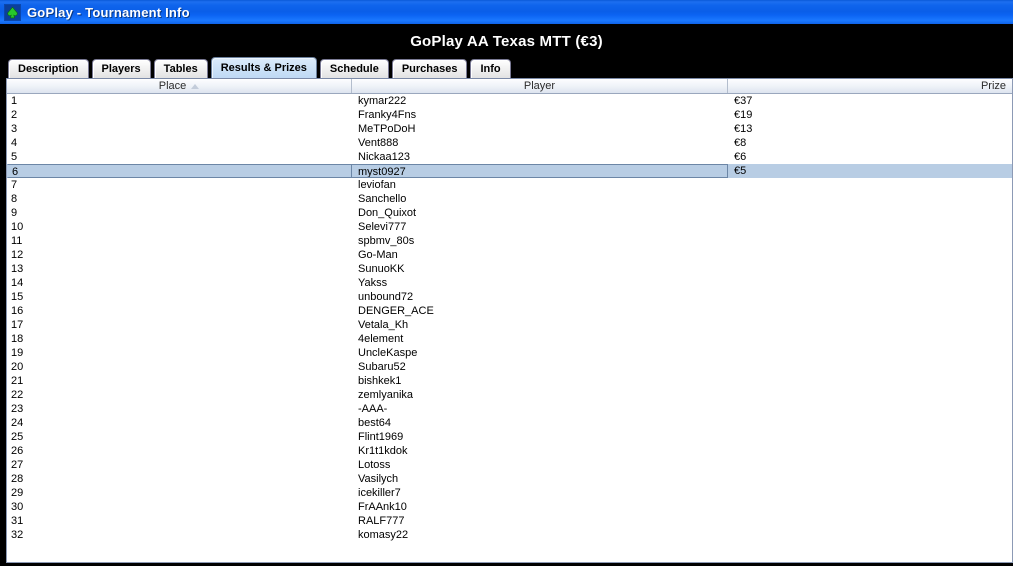 This screenshot has width=1013, height=566. What do you see at coordinates (509, 521) in the screenshot?
I see `table-row: 31 RALF777` at bounding box center [509, 521].